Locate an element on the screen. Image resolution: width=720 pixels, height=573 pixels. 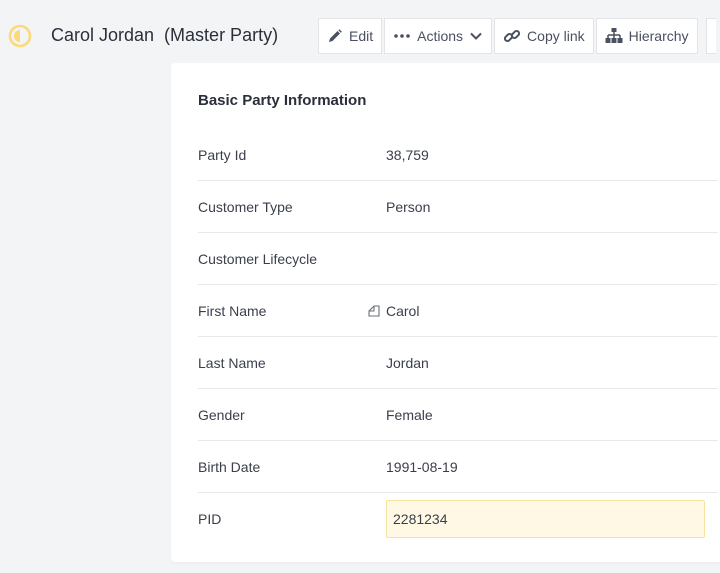
pid-highlighted-value: 2281234 is located at coordinates (545, 519).